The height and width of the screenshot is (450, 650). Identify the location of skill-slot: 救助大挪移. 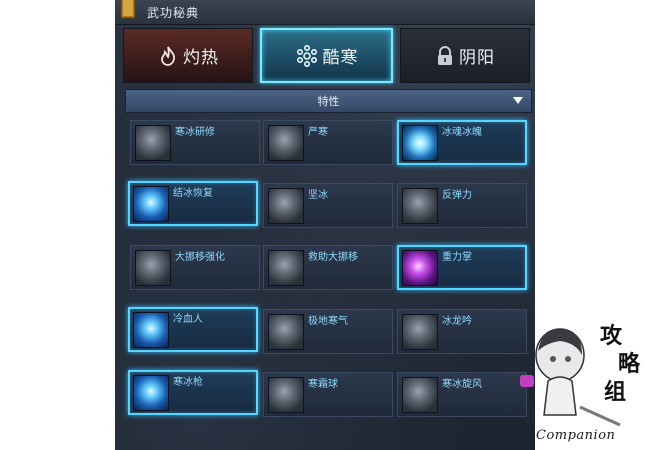
(328, 267).